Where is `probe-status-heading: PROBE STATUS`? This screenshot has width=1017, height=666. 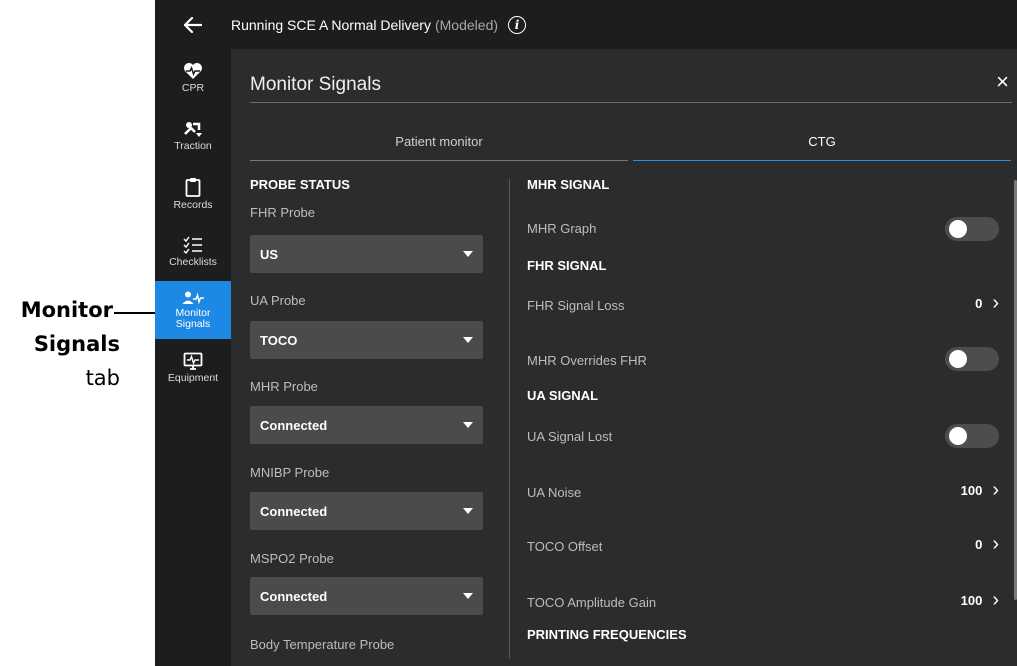 probe-status-heading: PROBE STATUS is located at coordinates (300, 184).